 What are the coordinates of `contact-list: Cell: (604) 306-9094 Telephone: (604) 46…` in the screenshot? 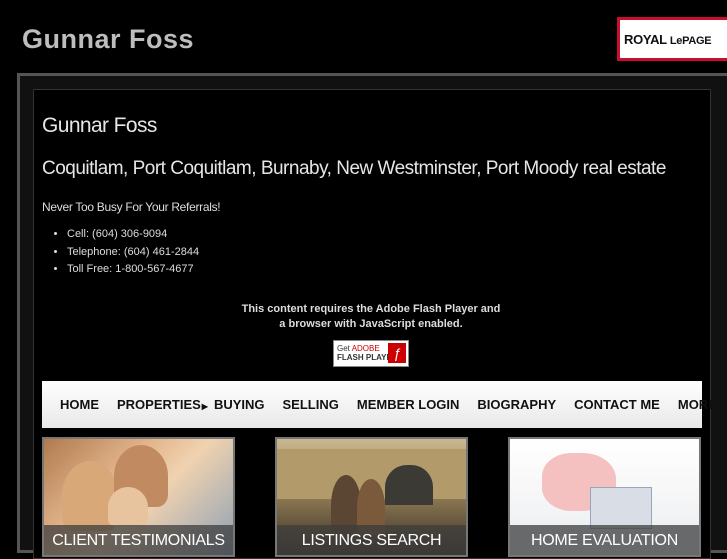 It's located at (120, 252).